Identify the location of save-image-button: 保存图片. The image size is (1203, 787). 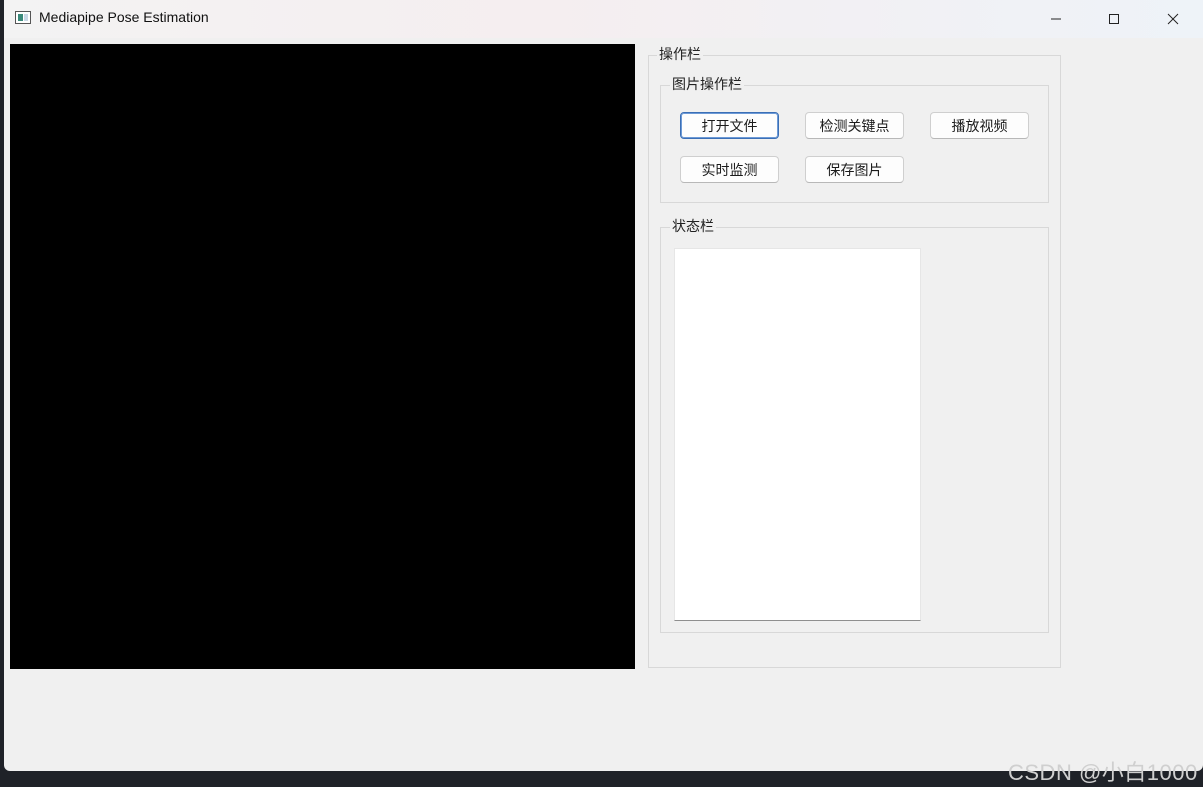
(854, 169).